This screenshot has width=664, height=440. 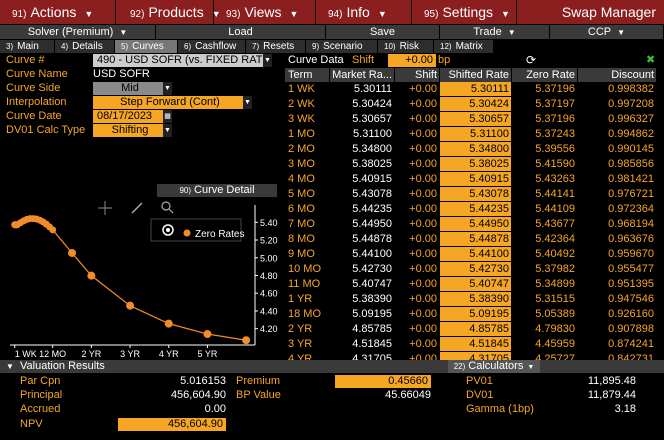 I want to click on tab-risk: 10) Risk, so click(x=406, y=46).